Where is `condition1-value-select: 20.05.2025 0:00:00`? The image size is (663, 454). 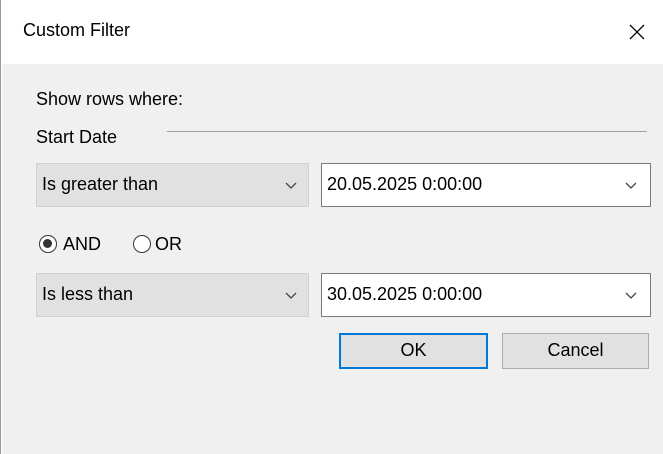
condition1-value-select: 20.05.2025 0:00:00 is located at coordinates (486, 185).